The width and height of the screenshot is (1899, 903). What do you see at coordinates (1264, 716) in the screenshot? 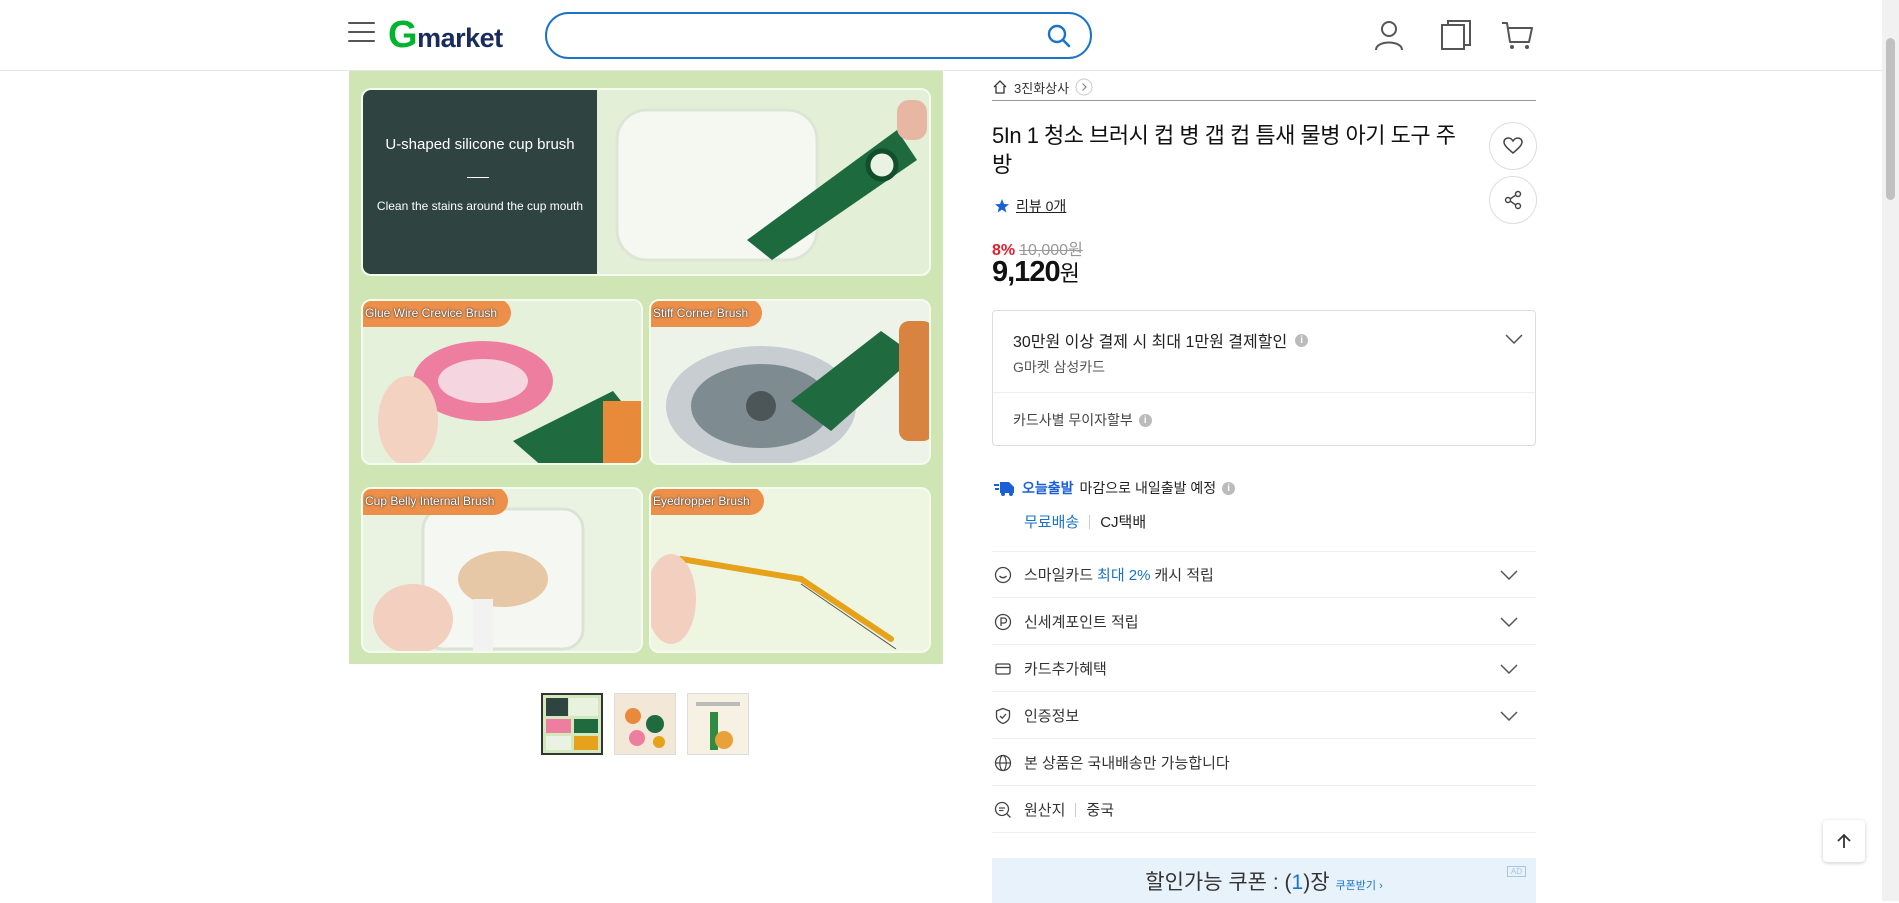
I see `row-certification: 인증정보` at bounding box center [1264, 716].